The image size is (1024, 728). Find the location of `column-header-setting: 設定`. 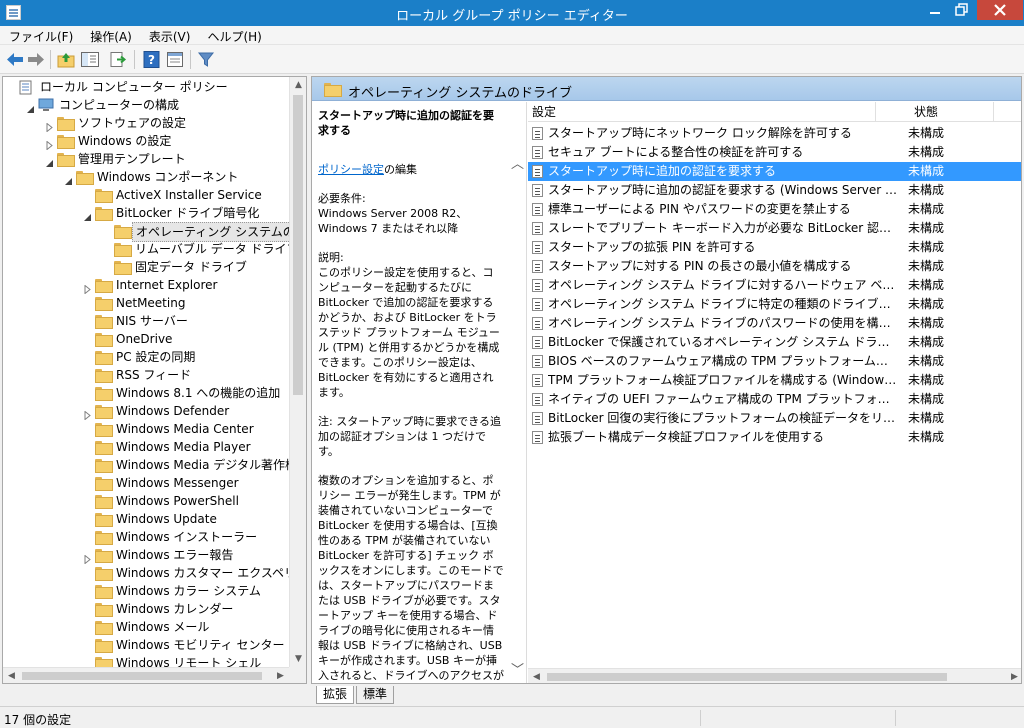

column-header-setting: 設定 is located at coordinates (702, 112).